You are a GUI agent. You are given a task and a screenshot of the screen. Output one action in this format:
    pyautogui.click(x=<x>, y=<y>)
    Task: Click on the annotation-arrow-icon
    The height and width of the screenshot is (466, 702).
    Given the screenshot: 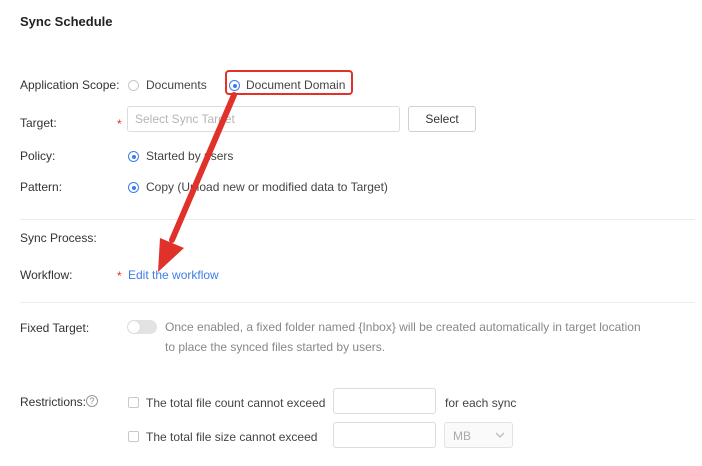 What is the action you would take?
    pyautogui.click(x=197, y=182)
    